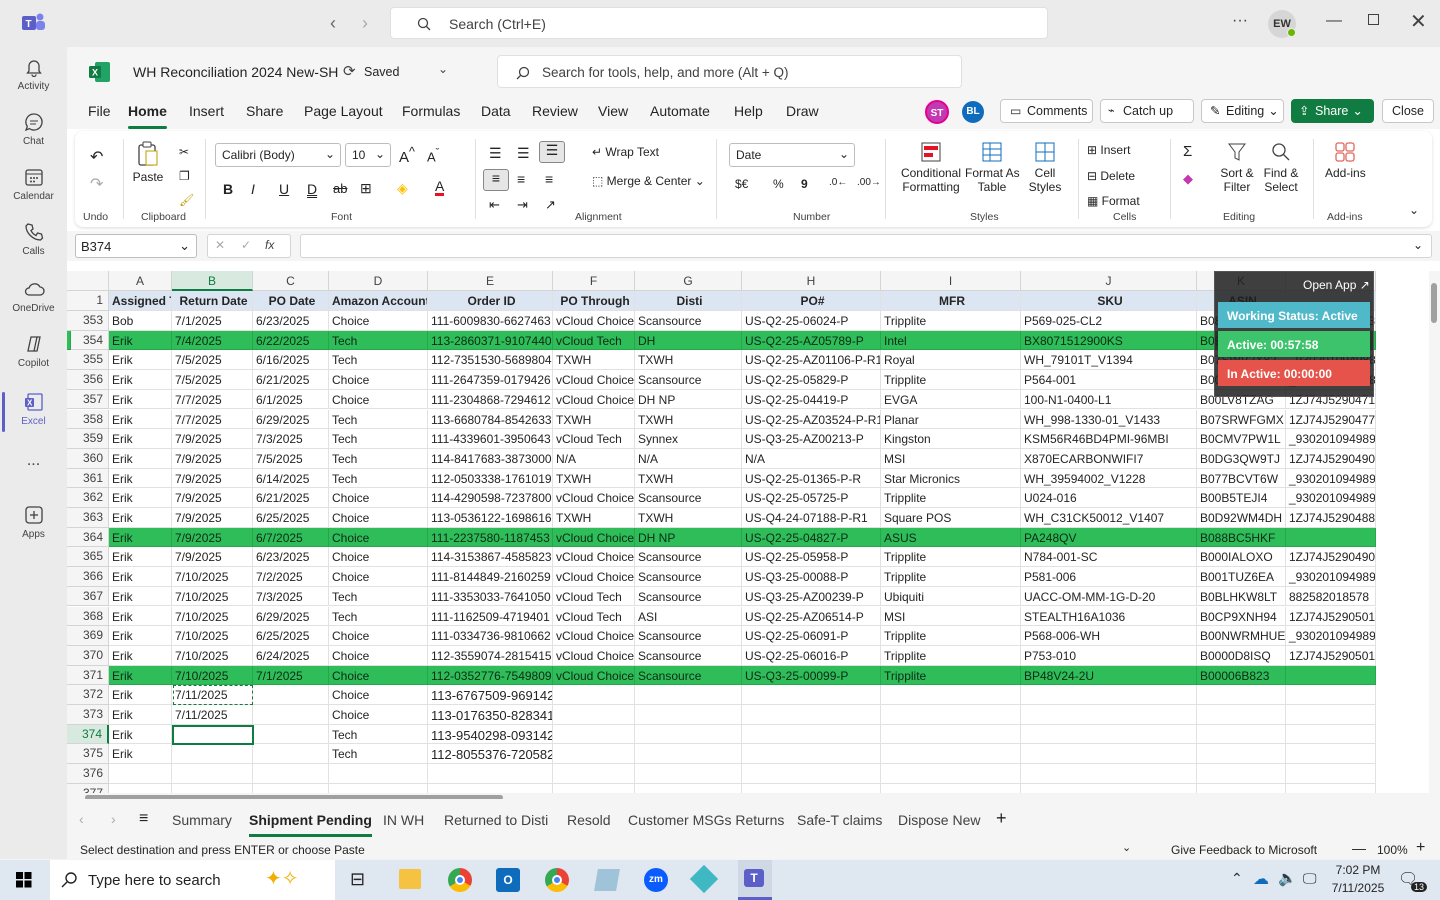  I want to click on column-header-e: E, so click(490, 281).